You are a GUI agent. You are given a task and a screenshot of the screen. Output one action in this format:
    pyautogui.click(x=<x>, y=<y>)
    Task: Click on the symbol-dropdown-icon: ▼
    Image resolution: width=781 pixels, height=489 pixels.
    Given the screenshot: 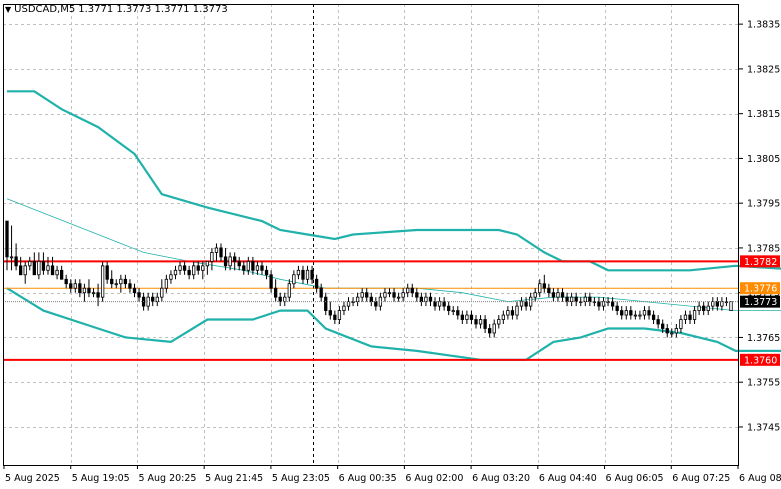 What is the action you would take?
    pyautogui.click(x=8, y=10)
    